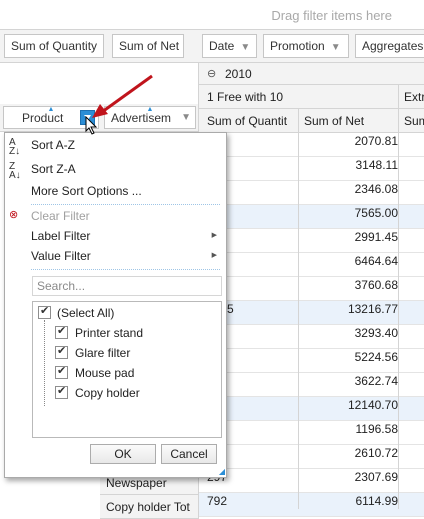 This screenshot has height=519, width=424. I want to click on net-cell: 3760.68, so click(351, 285).